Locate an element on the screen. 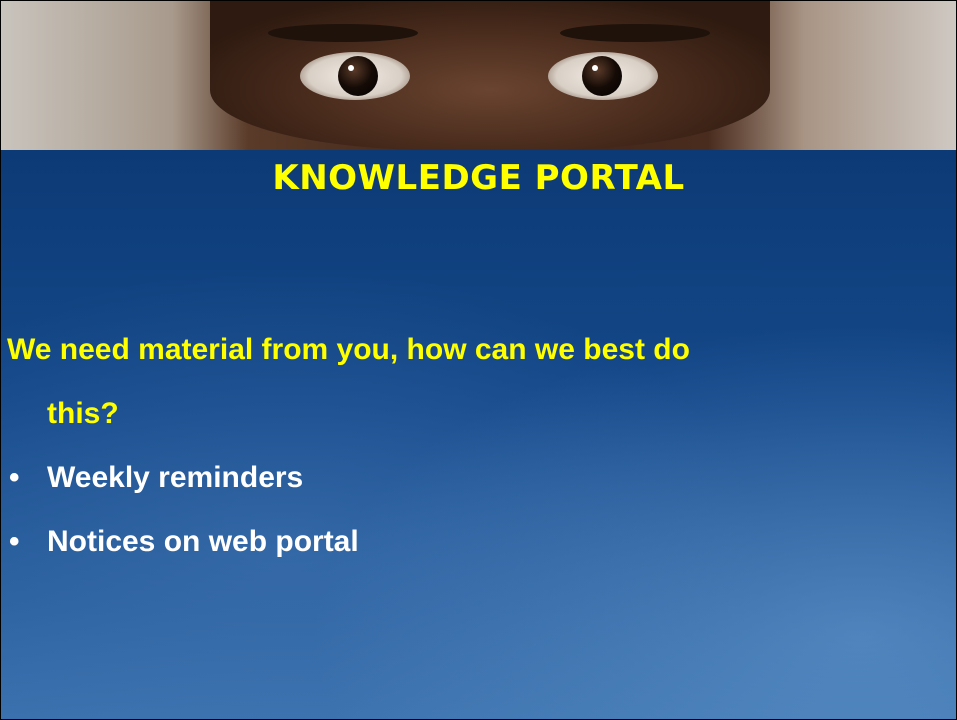 Image resolution: width=957 pixels, height=720 pixels. bullet-item-weekly-reminders: • Weekly reminders is located at coordinates (183, 478).